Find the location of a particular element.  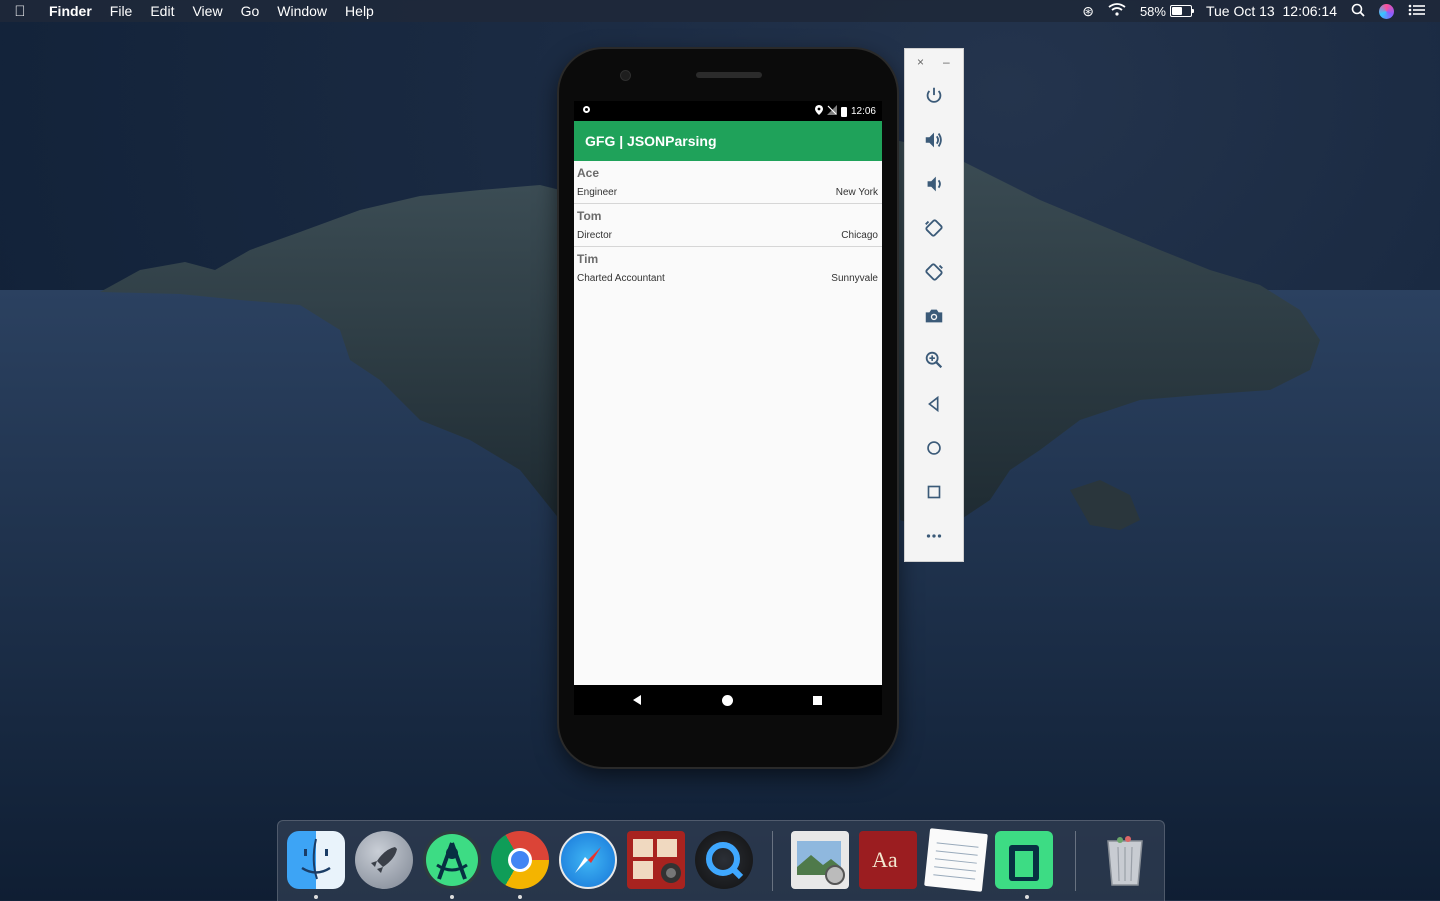

spotlight-search-icon is located at coordinates (1358, 11).